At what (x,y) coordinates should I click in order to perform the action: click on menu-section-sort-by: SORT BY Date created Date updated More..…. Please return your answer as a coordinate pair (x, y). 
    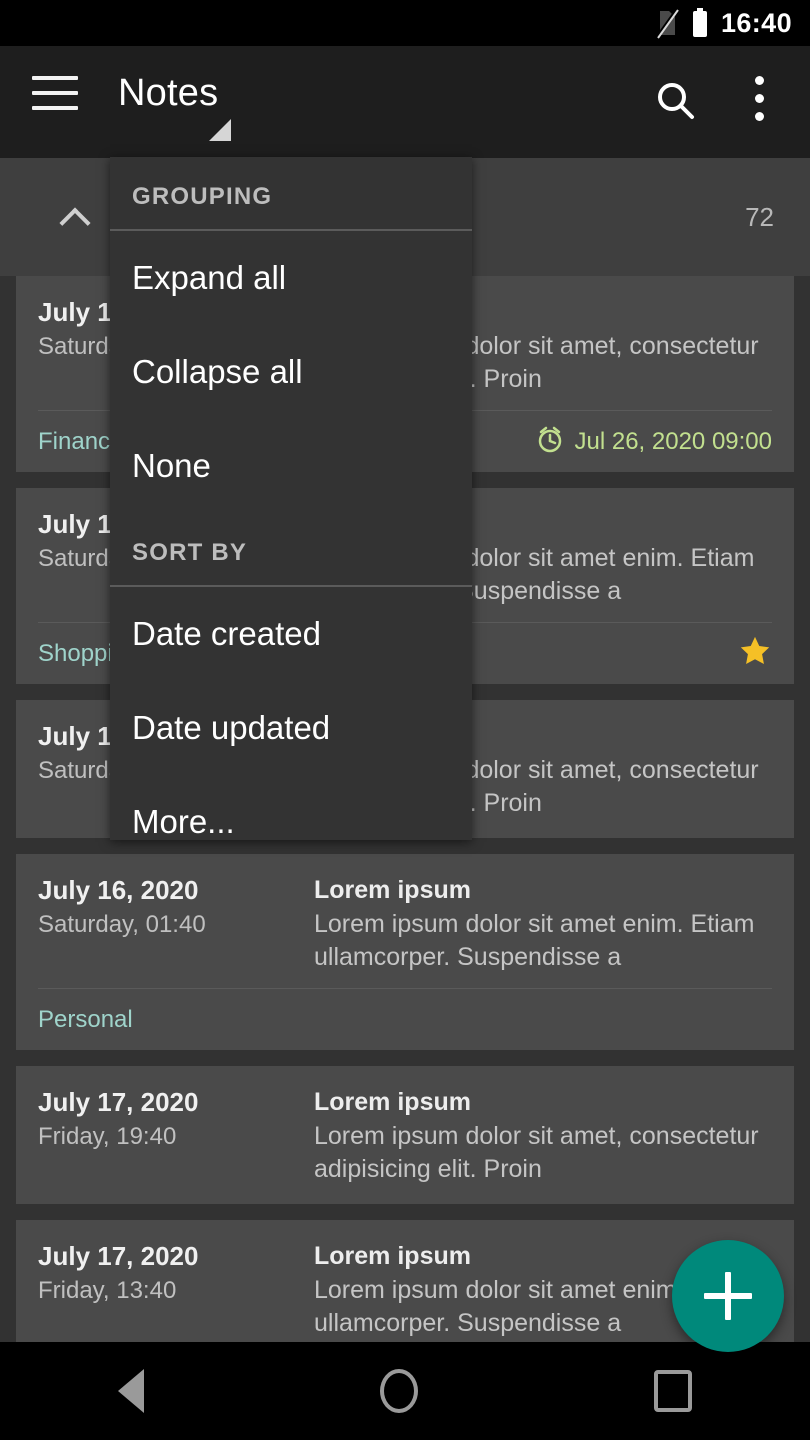
    Looking at the image, I should click on (291, 691).